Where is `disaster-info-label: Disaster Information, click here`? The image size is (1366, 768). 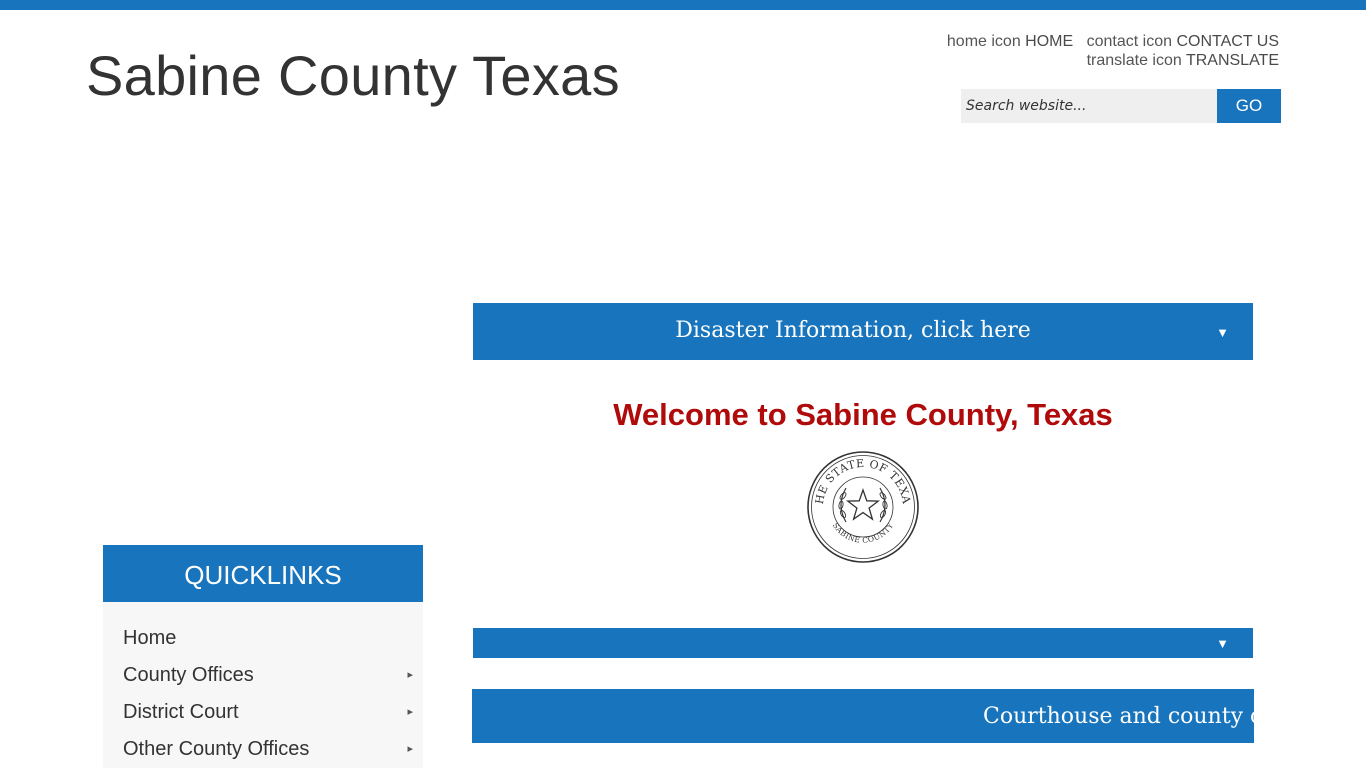
disaster-info-label: Disaster Information, click here is located at coordinates (853, 330).